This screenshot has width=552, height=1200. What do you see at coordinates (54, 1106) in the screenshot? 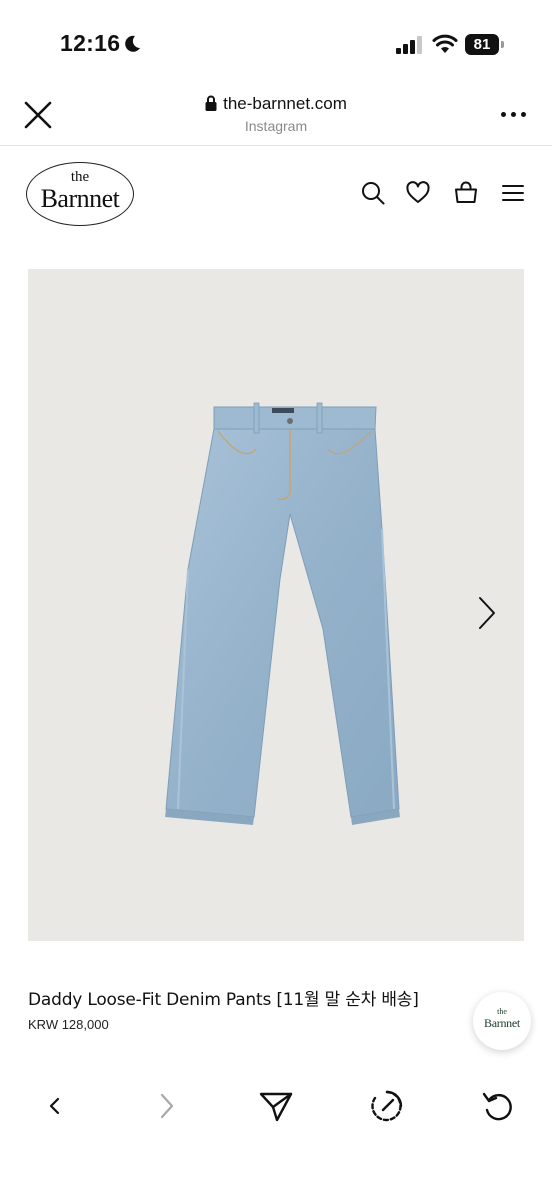
I see `back-icon` at bounding box center [54, 1106].